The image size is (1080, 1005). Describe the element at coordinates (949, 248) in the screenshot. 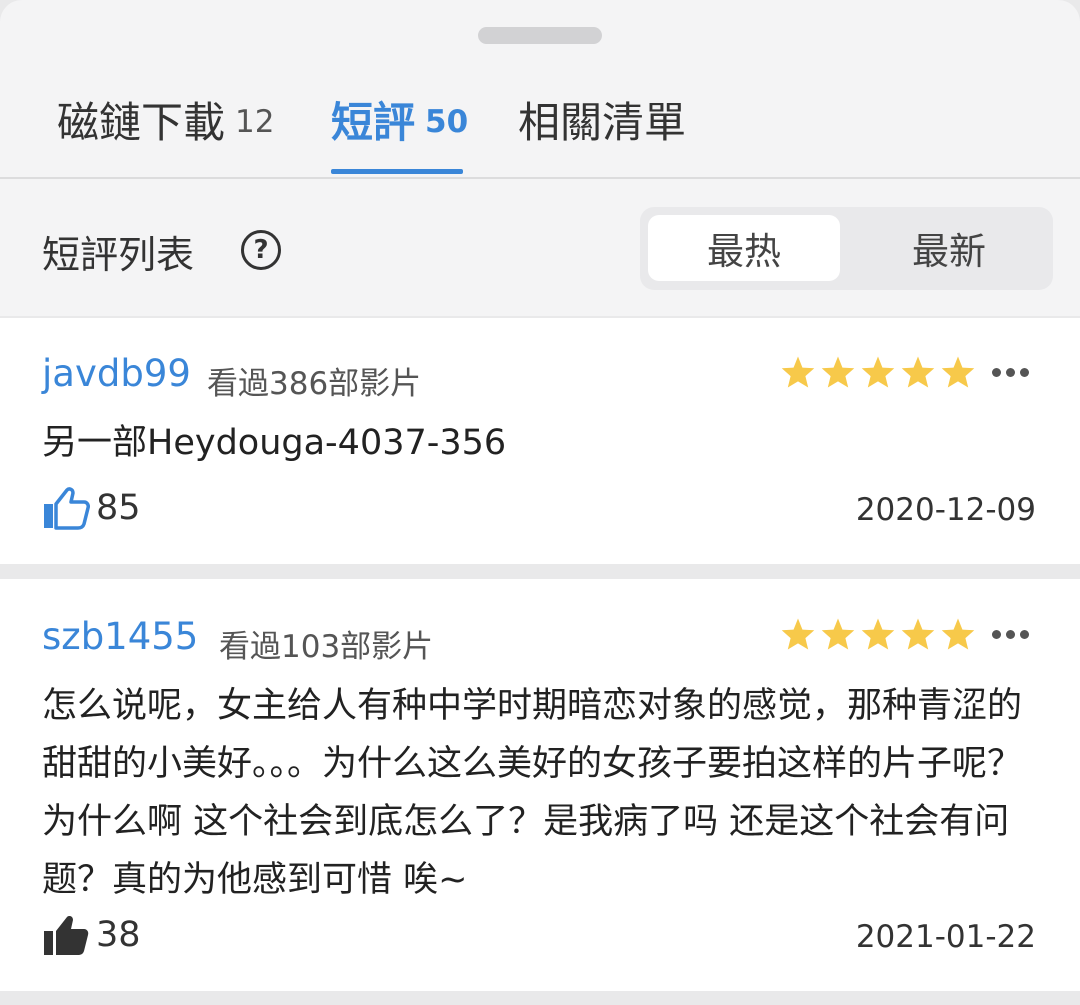

I see `sort-newest-button: 最新` at that location.